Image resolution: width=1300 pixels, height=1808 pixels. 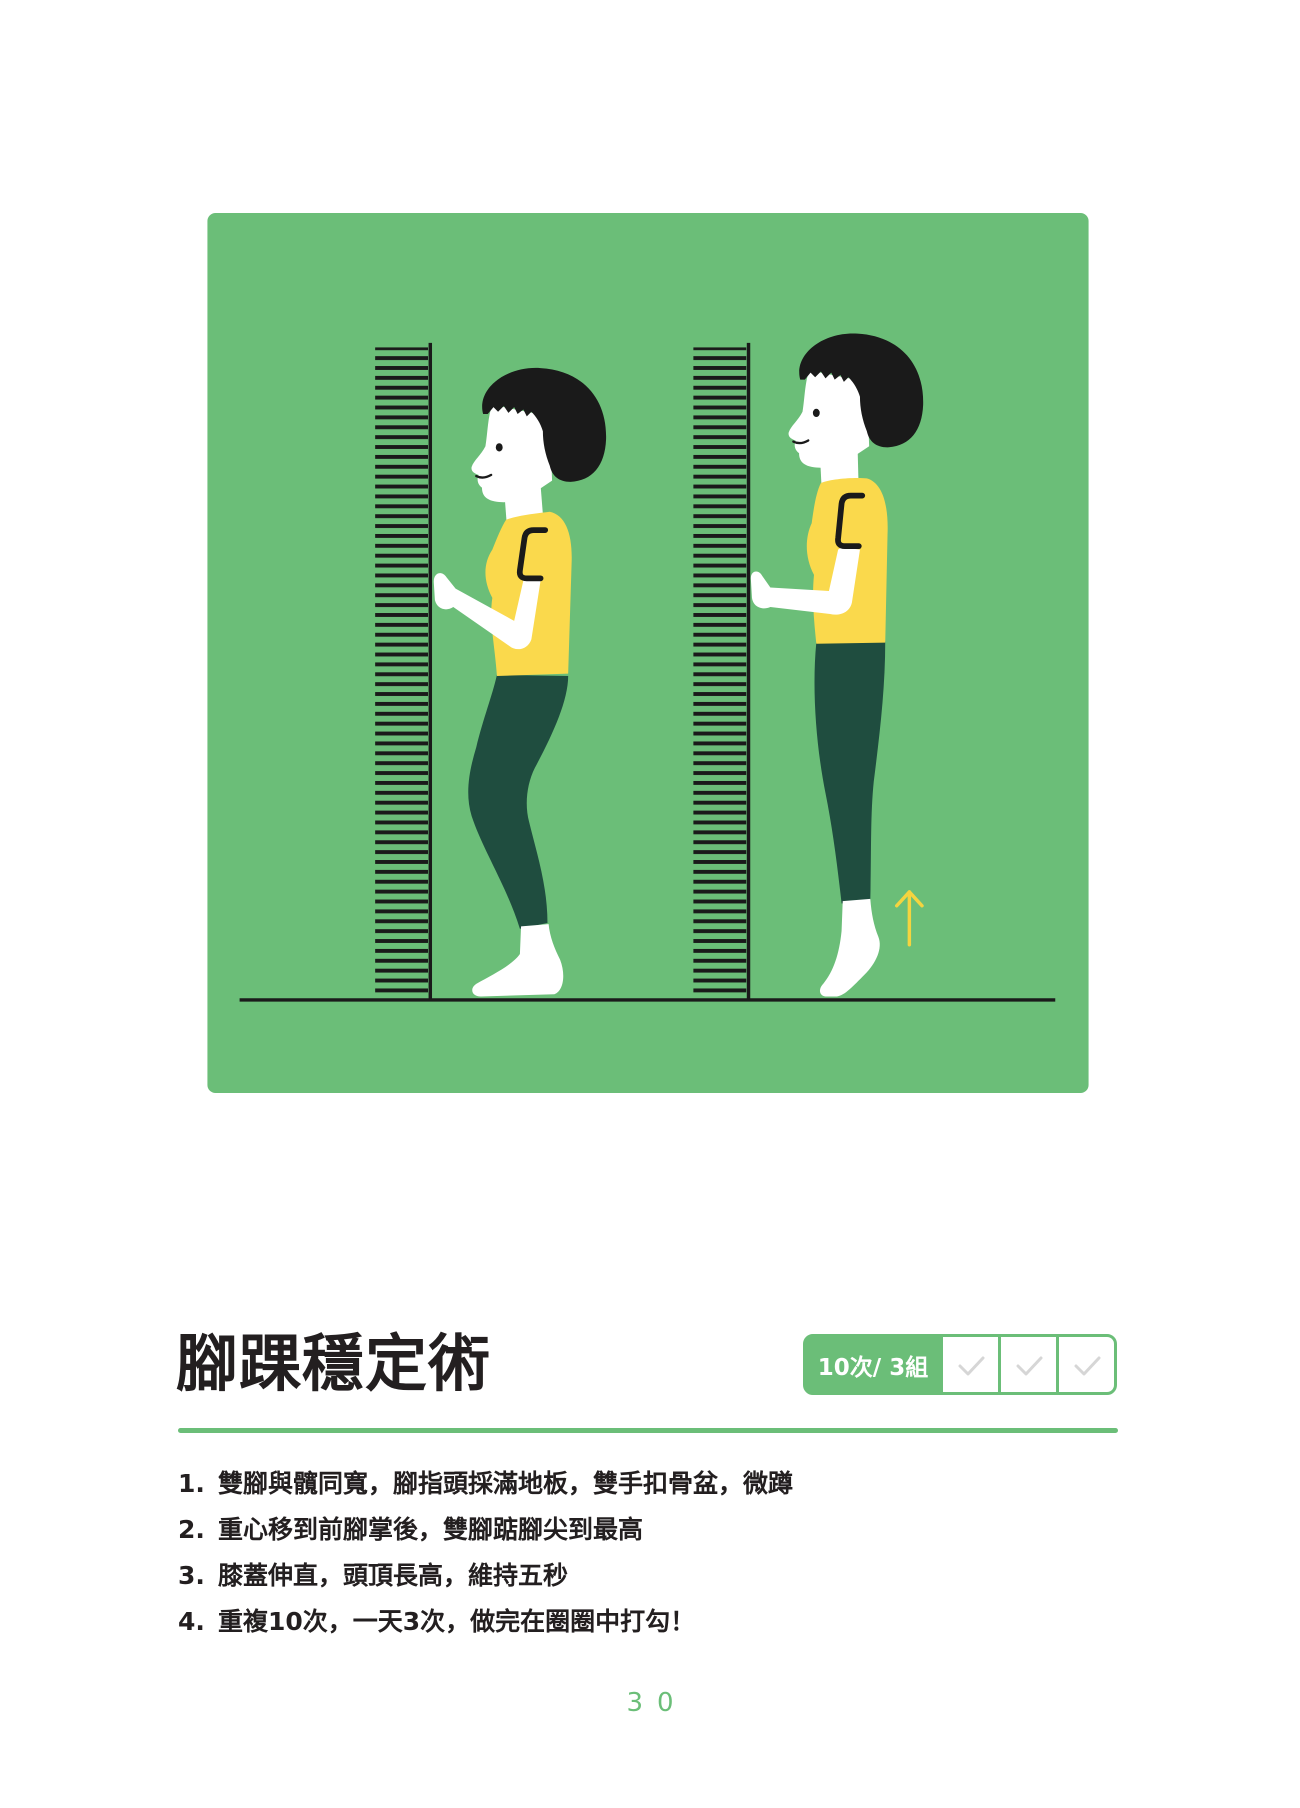 I want to click on wall-ruler-left, so click(x=404, y=671).